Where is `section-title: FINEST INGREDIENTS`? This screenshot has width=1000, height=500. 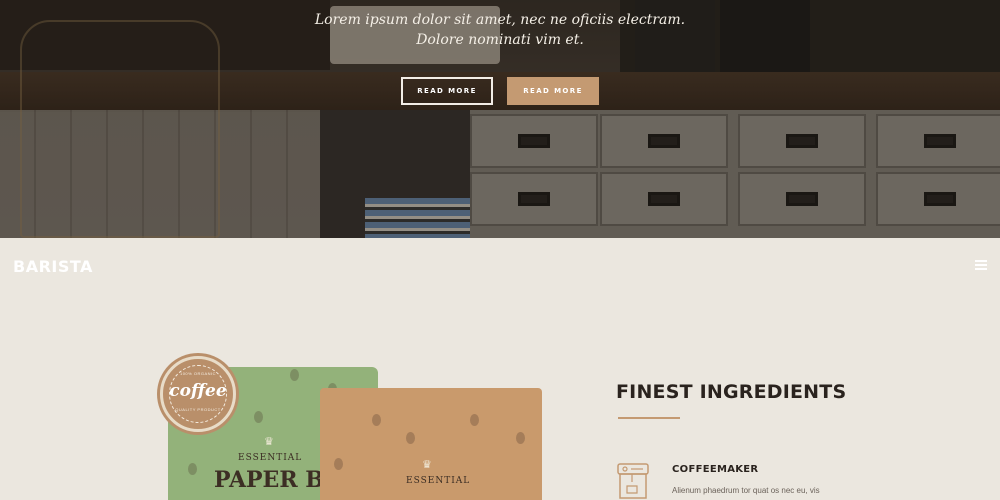
section-title: FINEST INGREDIENTS is located at coordinates (731, 392).